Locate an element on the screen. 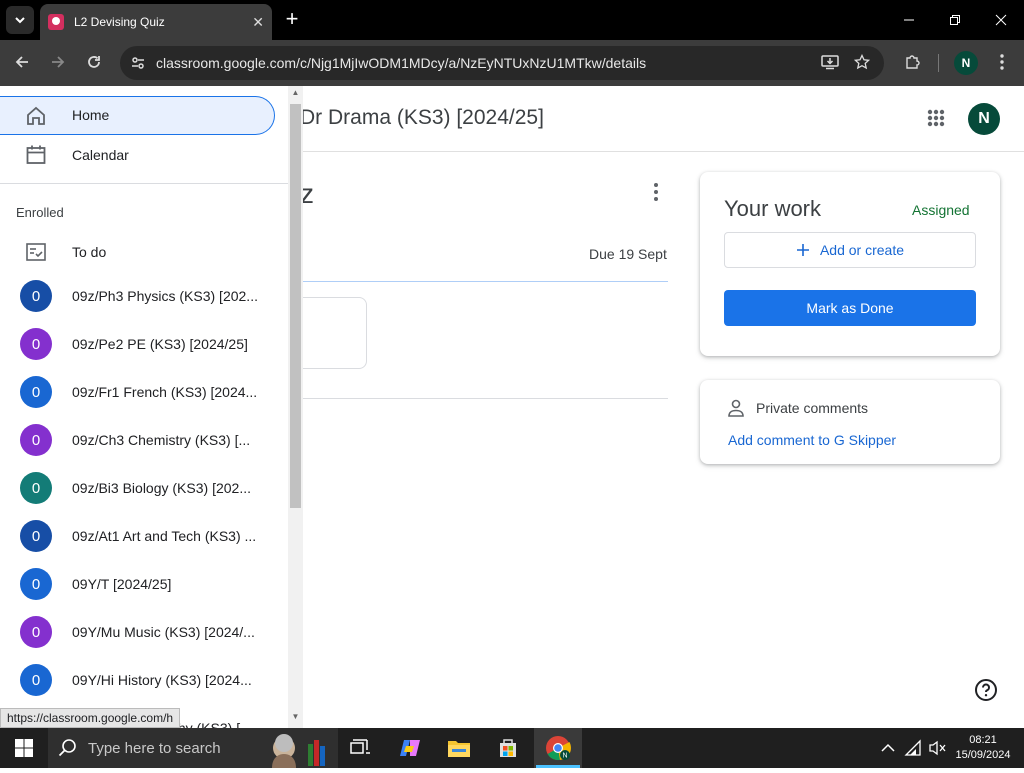 Image resolution: width=1024 pixels, height=773 pixels. arrow-left-icon is located at coordinates (21, 62).